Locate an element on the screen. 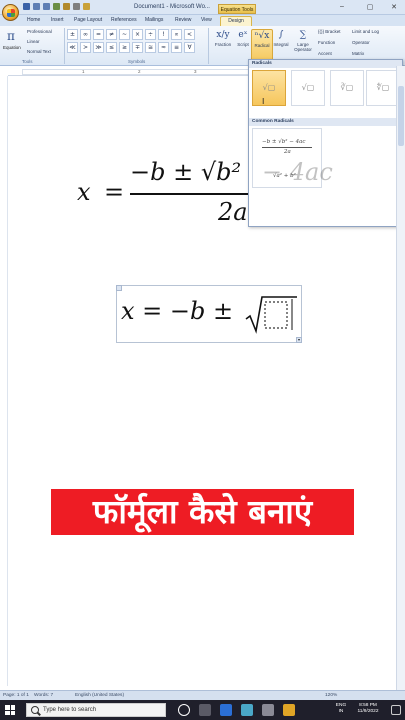  square-root-with-degree-option: √▢ is located at coordinates (269, 88).